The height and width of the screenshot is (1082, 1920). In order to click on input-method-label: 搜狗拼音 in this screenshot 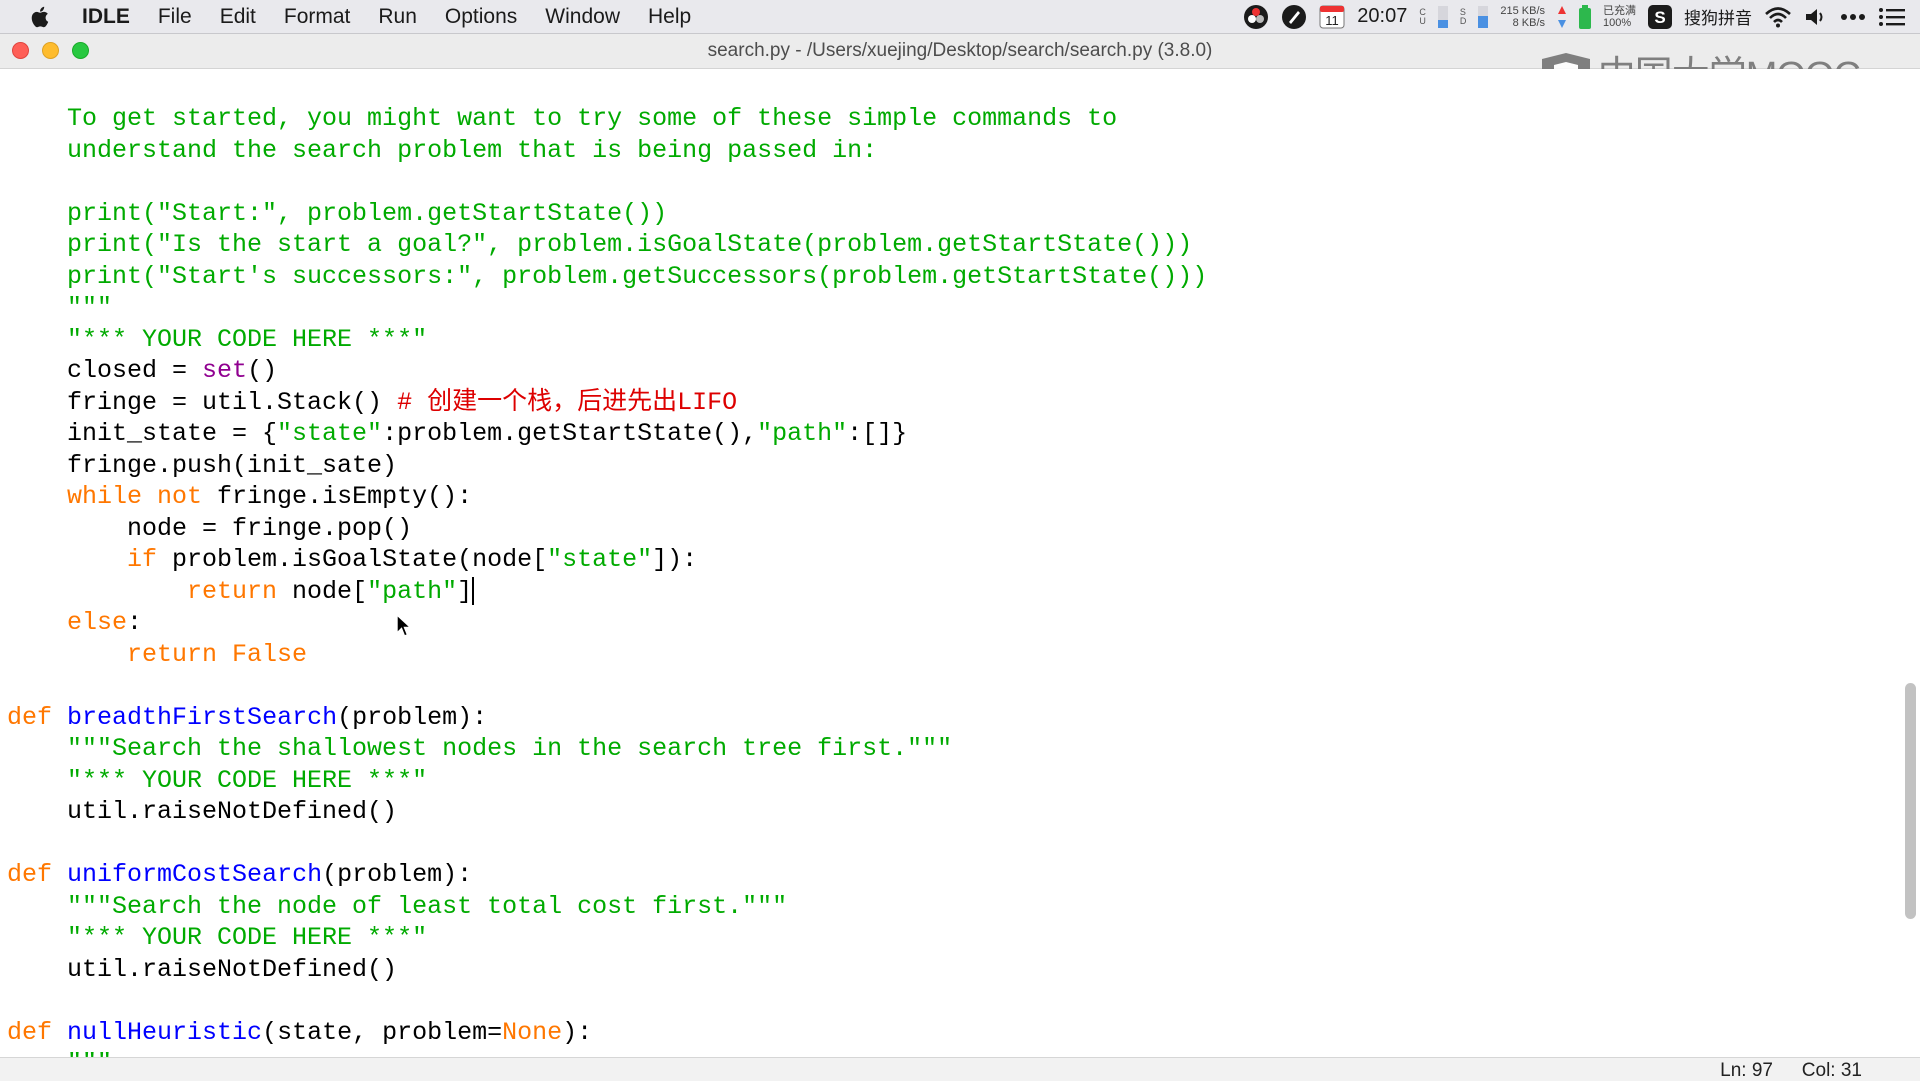, I will do `click(1718, 16)`.